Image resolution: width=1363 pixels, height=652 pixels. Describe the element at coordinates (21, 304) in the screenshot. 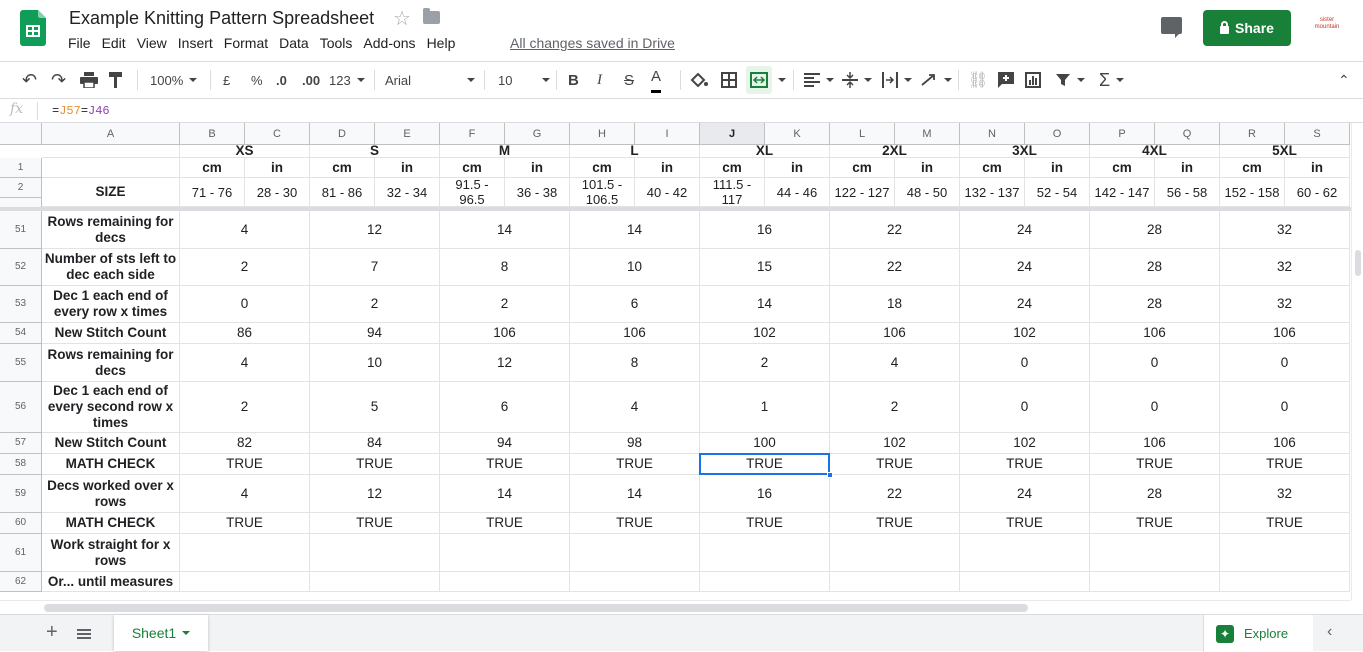

I see `row-header-53: 53` at that location.